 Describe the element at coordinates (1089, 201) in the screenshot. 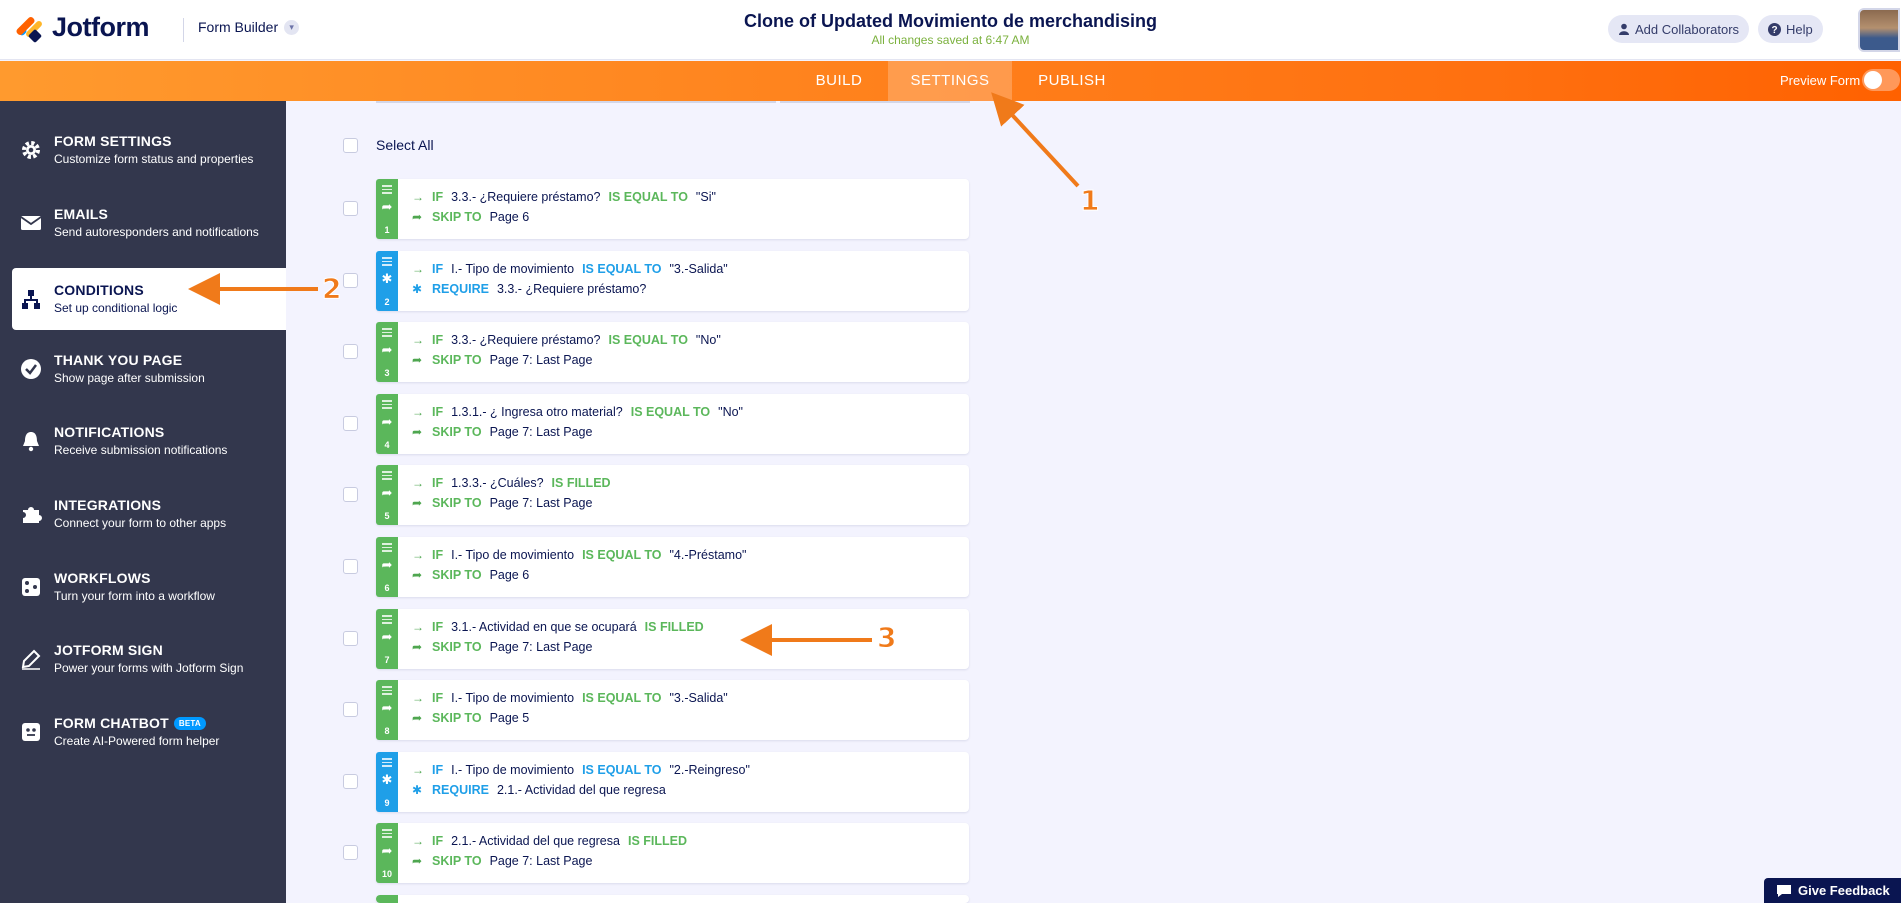

I see `annotation-number-1: 1` at that location.